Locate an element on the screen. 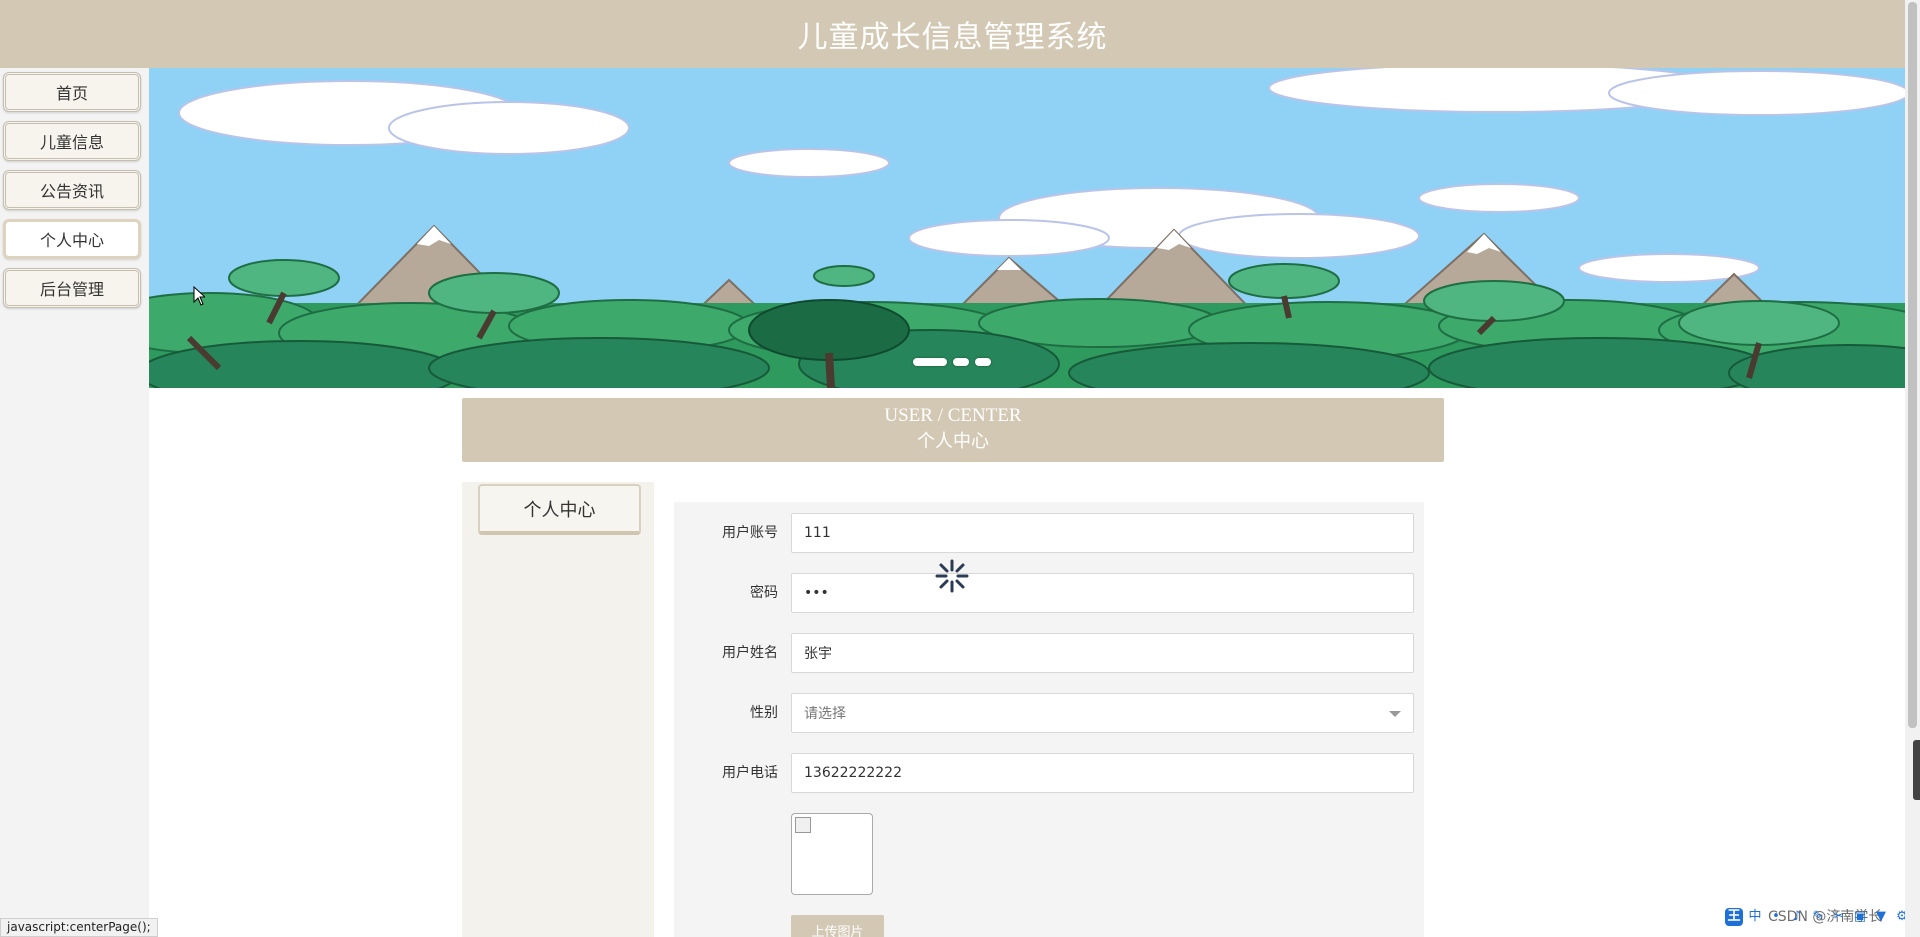 The width and height of the screenshot is (1920, 937). scissors-icon: ✂ is located at coordinates (1839, 917).